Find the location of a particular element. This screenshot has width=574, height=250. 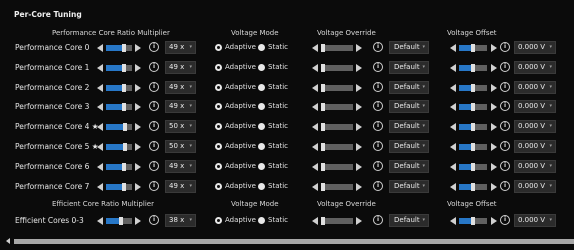

scroll-left-arrow-icon is located at coordinates (8, 241).